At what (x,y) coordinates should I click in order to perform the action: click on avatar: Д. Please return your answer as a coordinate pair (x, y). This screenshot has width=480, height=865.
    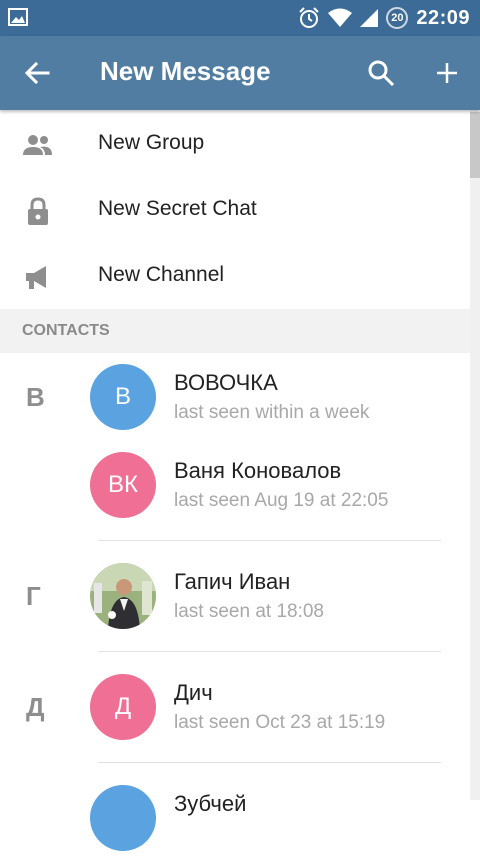
    Looking at the image, I should click on (123, 707).